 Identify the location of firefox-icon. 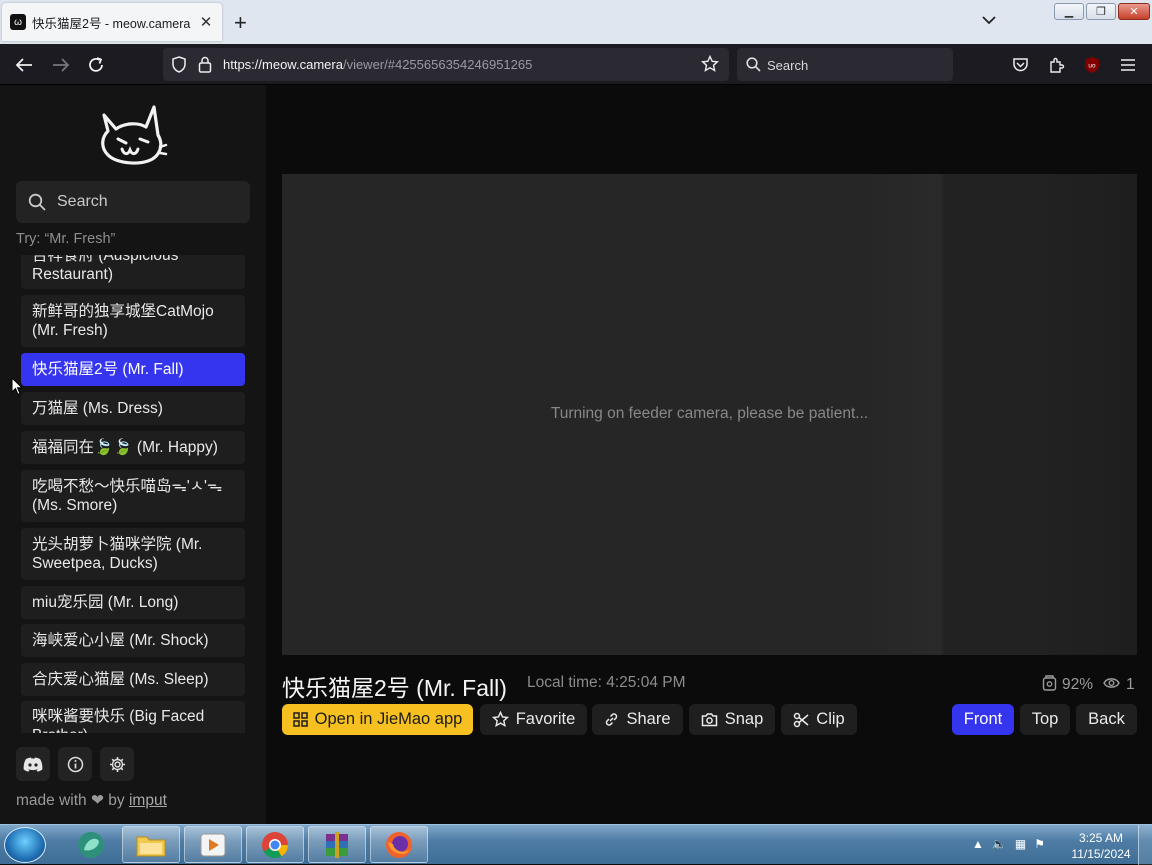
(399, 844).